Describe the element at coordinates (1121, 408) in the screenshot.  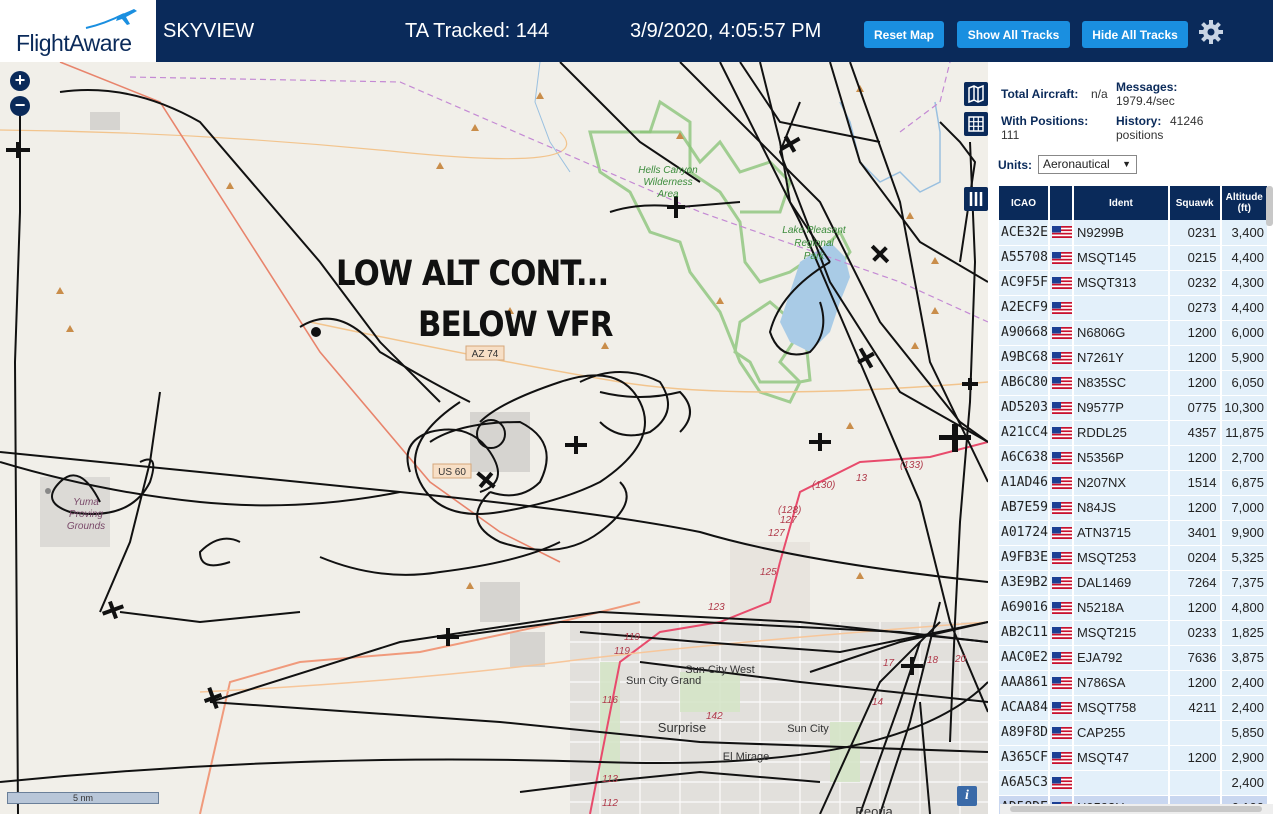
I see `cell-ident: N9577P` at that location.